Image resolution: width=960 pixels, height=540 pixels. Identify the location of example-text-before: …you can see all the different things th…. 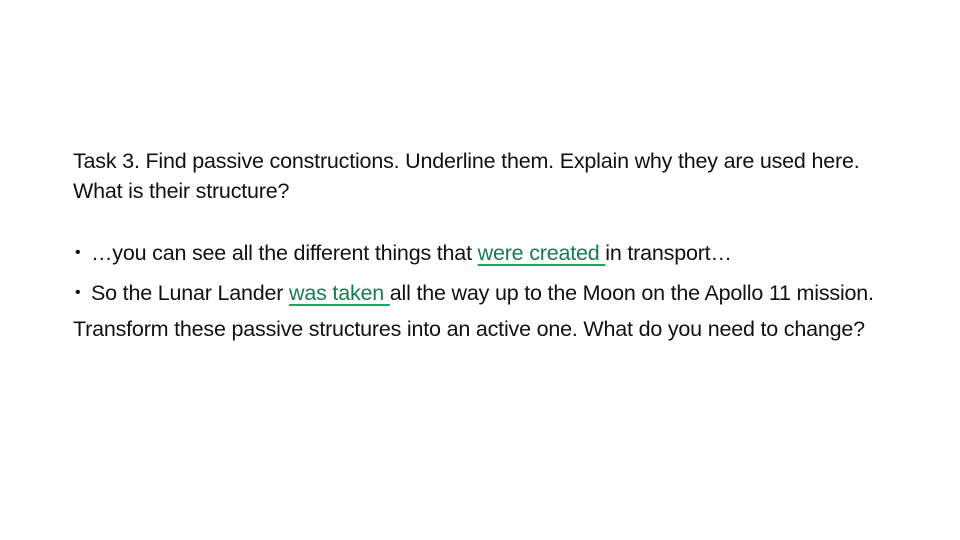
(284, 253).